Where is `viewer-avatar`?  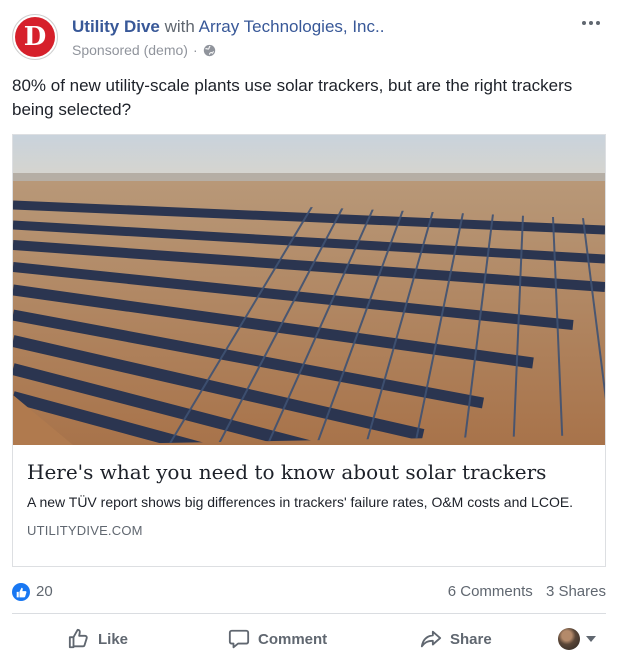
viewer-avatar is located at coordinates (569, 639).